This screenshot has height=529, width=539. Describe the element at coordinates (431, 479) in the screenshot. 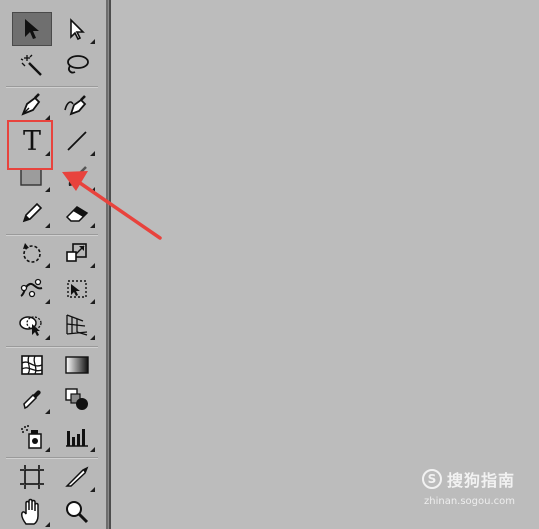

I see `sogou-logo-icon: S` at that location.